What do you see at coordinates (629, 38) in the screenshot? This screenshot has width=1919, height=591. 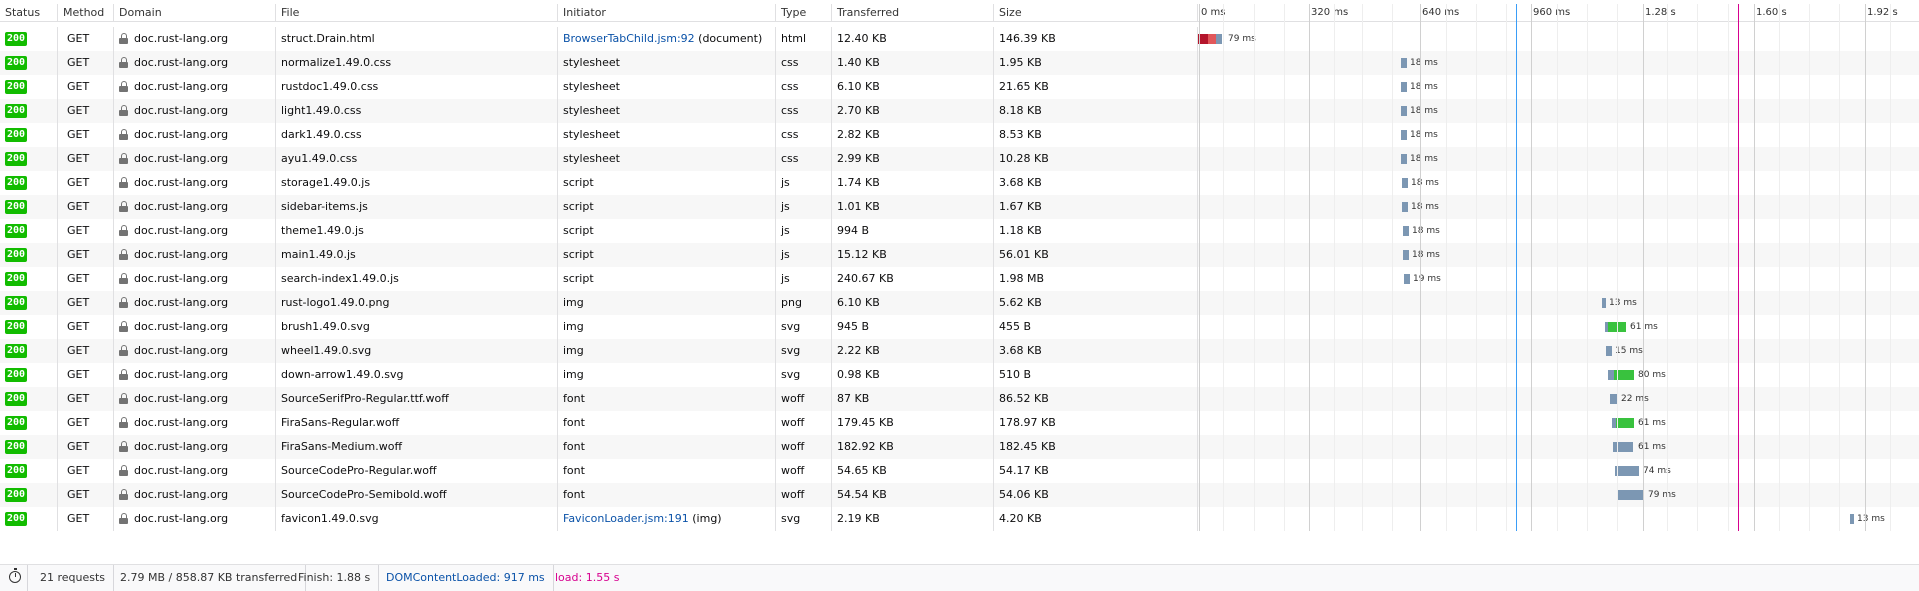 I see `initiator-link: BrowserTabChild.jsm:92` at bounding box center [629, 38].